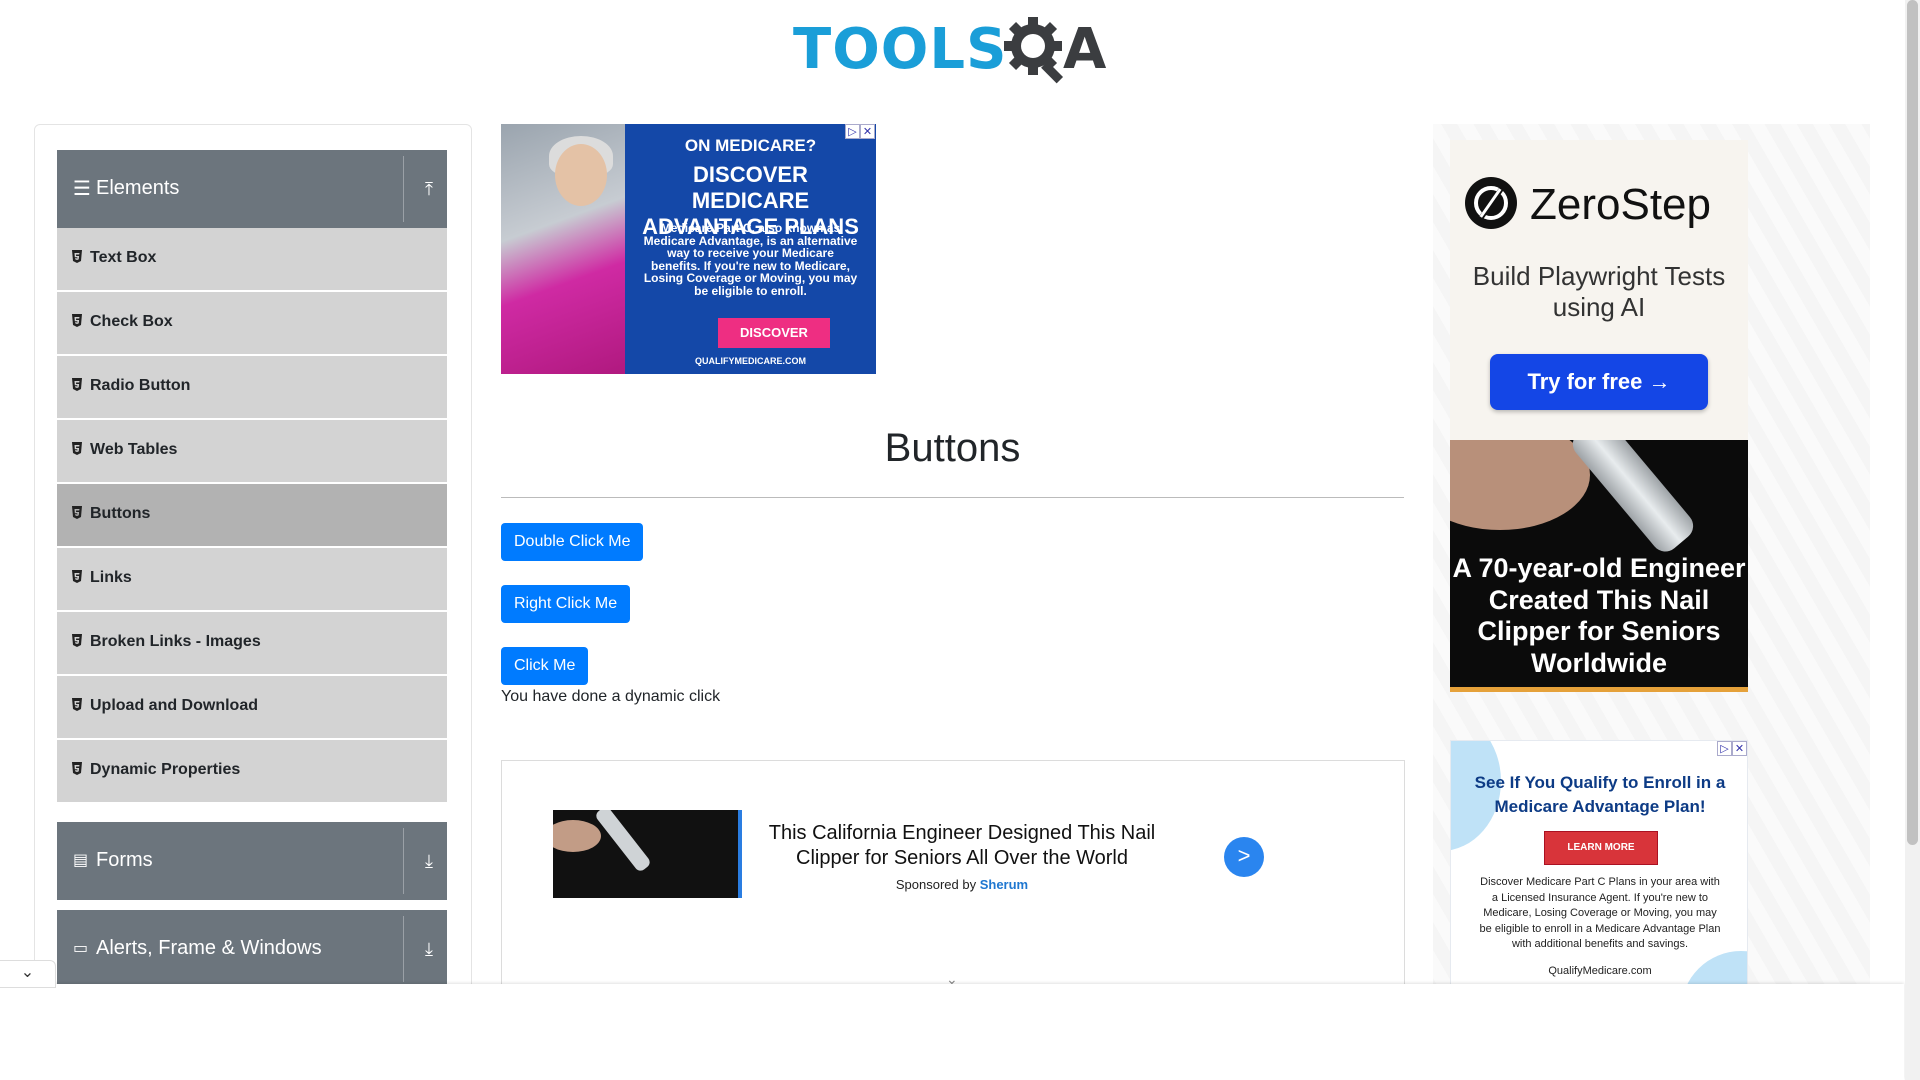 The width and height of the screenshot is (1920, 1080). What do you see at coordinates (28, 974) in the screenshot?
I see `chevron-down-icon: ⌄` at bounding box center [28, 974].